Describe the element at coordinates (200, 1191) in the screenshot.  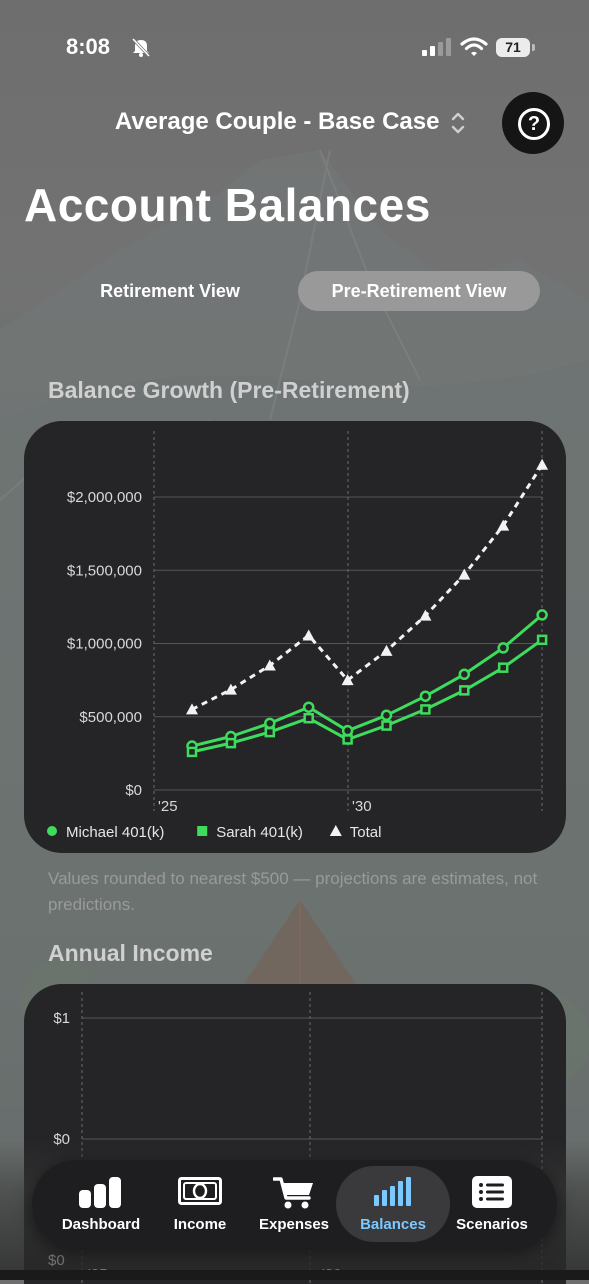
I see `banknote-icon` at that location.